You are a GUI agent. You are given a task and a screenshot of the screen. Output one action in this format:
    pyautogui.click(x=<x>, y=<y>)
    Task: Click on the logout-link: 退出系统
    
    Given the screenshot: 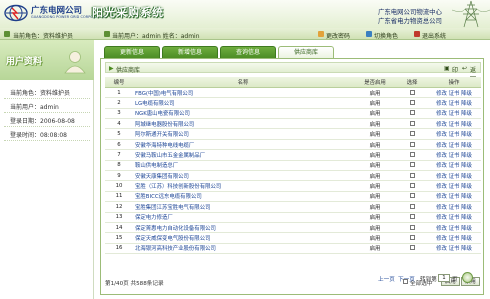 What is the action you would take?
    pyautogui.click(x=434, y=35)
    